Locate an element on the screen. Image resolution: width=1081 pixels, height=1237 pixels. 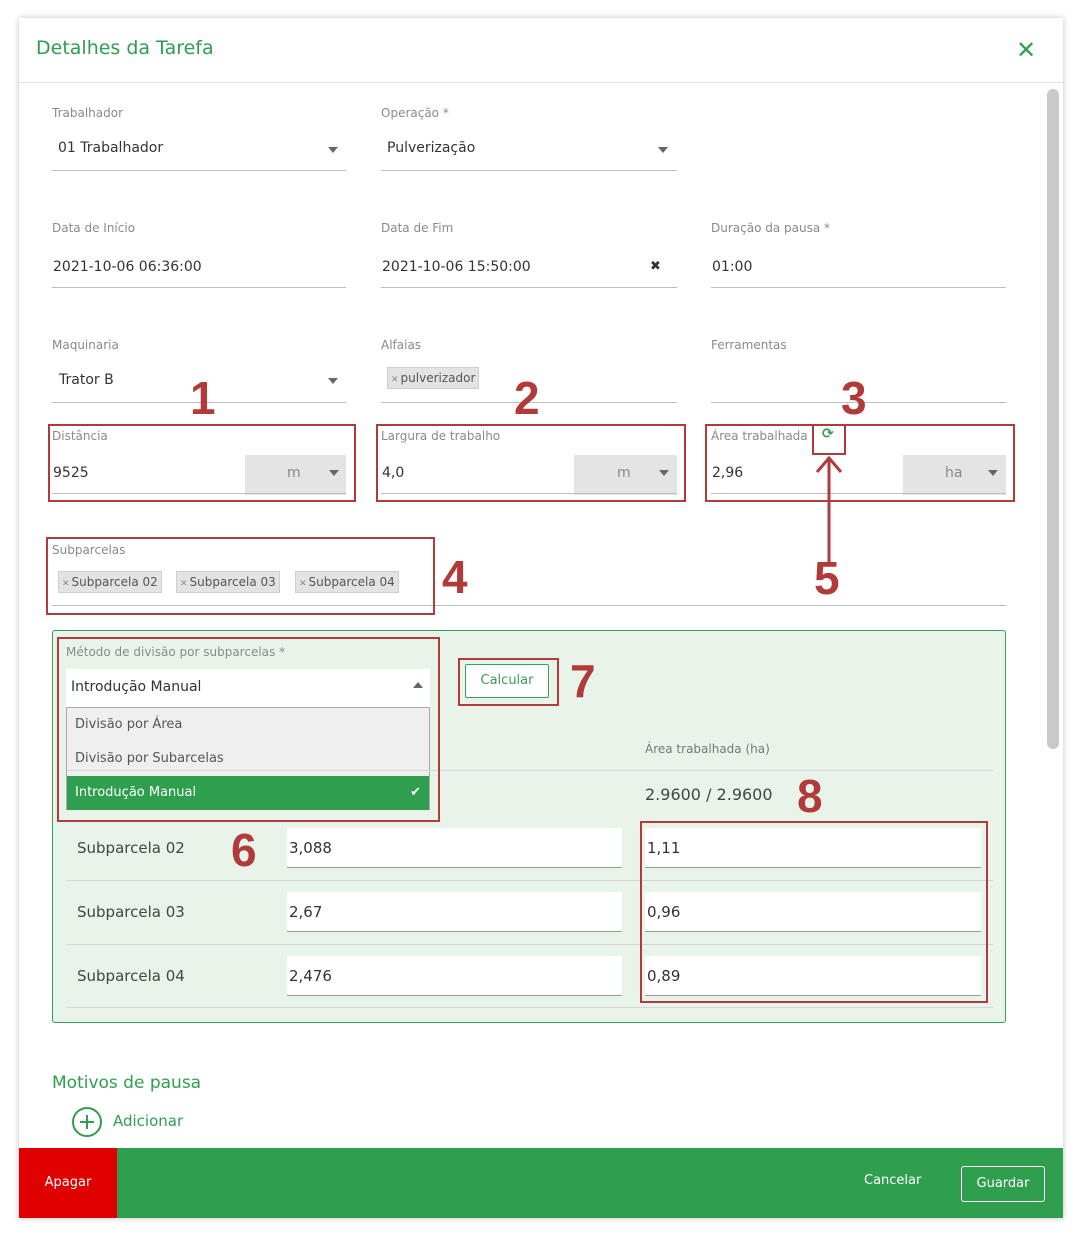
annotation-number: 8 is located at coordinates (810, 796).